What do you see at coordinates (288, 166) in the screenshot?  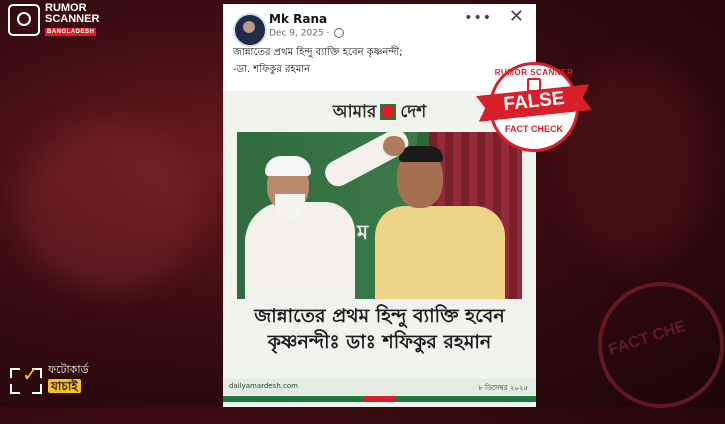 I see `person-left-cap` at bounding box center [288, 166].